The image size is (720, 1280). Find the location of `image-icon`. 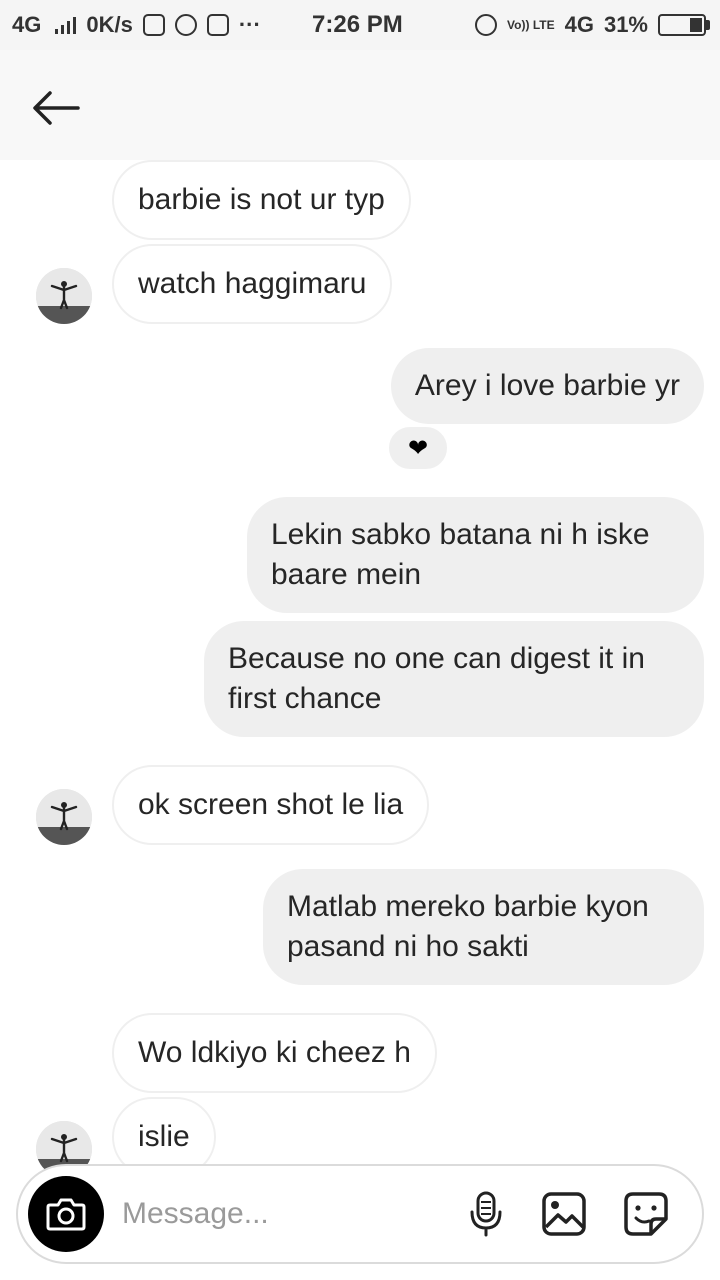

image-icon is located at coordinates (564, 1214).